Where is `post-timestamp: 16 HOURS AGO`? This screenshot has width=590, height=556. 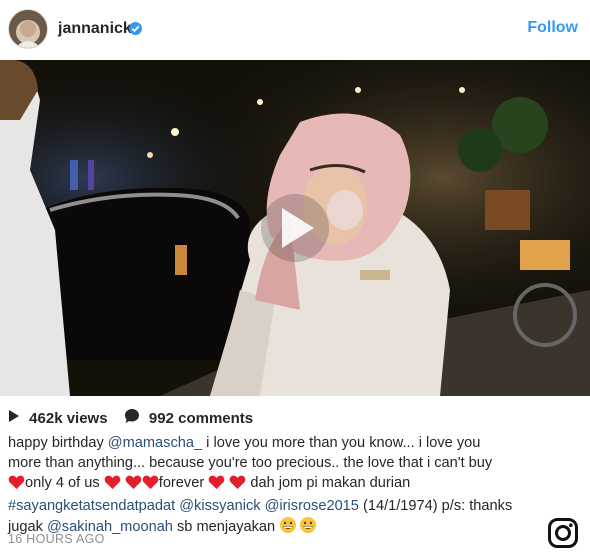 post-timestamp: 16 HOURS AGO is located at coordinates (56, 539).